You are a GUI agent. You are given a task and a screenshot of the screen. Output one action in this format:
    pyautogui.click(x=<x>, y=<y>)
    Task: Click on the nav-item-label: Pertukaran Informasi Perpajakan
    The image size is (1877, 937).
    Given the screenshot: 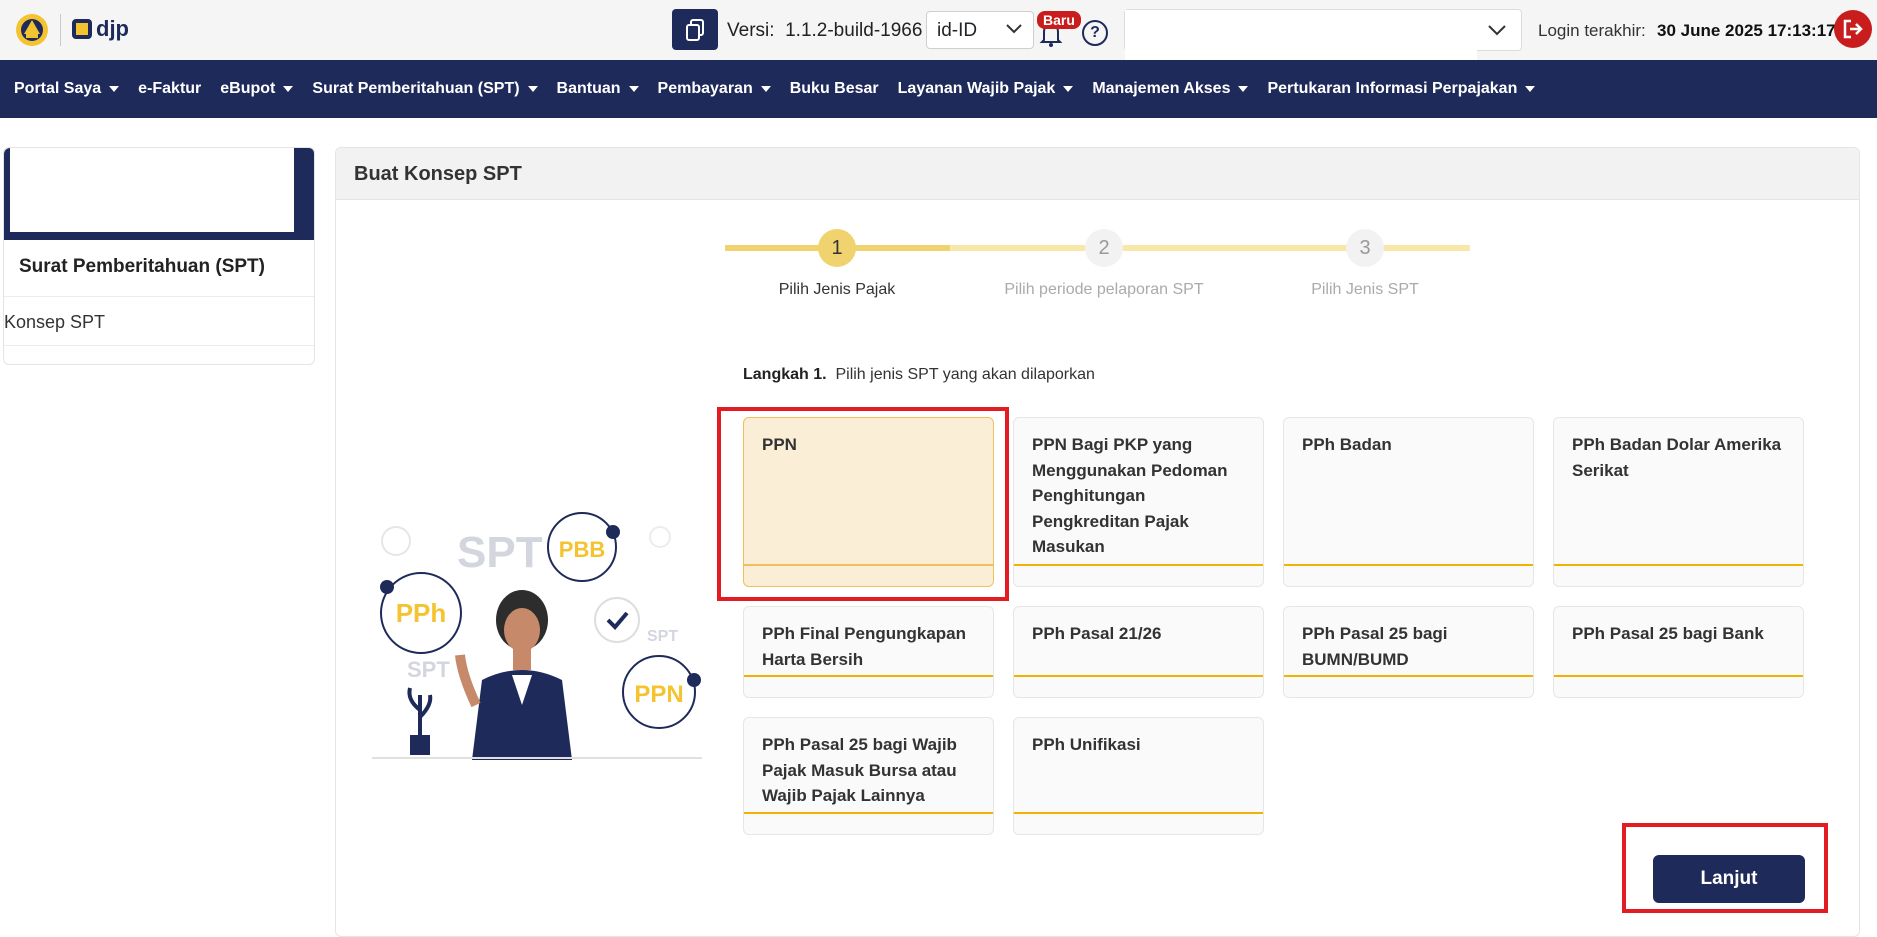 What is the action you would take?
    pyautogui.click(x=1392, y=88)
    